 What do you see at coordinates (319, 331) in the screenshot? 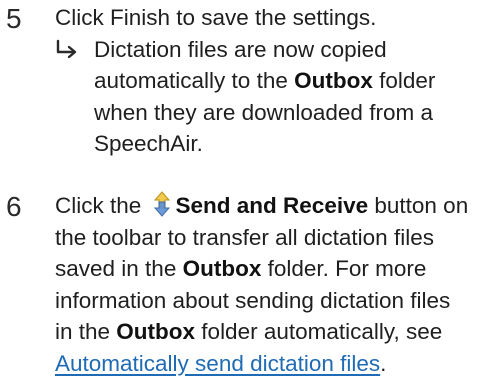
I see `step-text-4: folder automatically, see` at bounding box center [319, 331].